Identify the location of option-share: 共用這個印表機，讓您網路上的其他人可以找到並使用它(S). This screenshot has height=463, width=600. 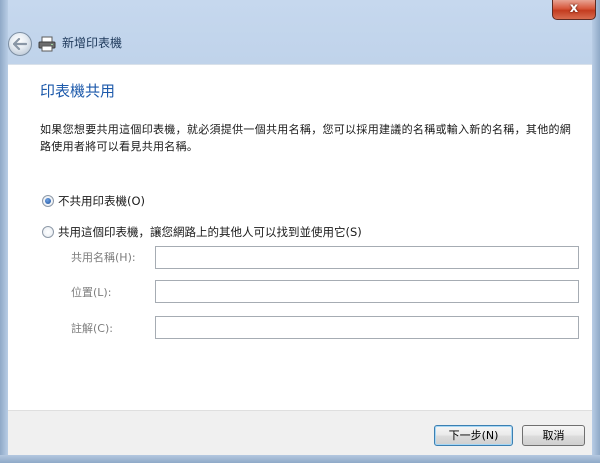
(202, 232).